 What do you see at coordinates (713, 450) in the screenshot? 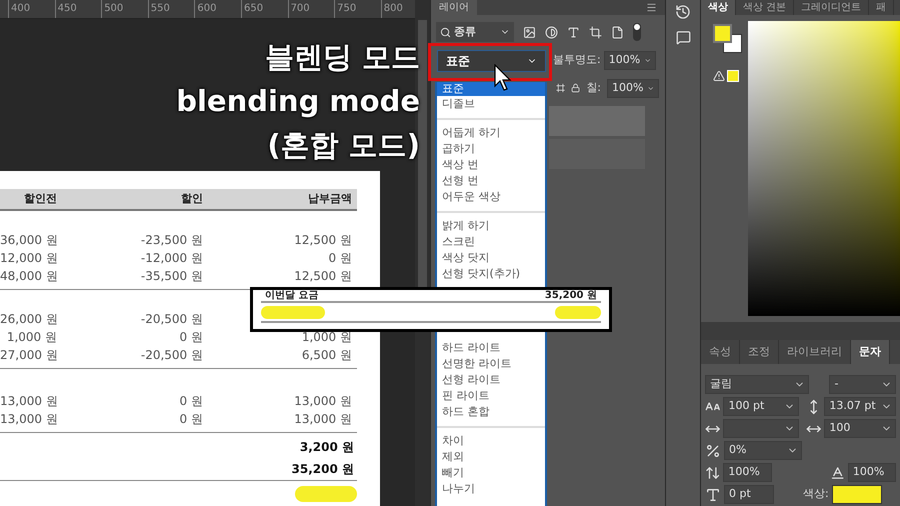
I see `spacing-icon` at bounding box center [713, 450].